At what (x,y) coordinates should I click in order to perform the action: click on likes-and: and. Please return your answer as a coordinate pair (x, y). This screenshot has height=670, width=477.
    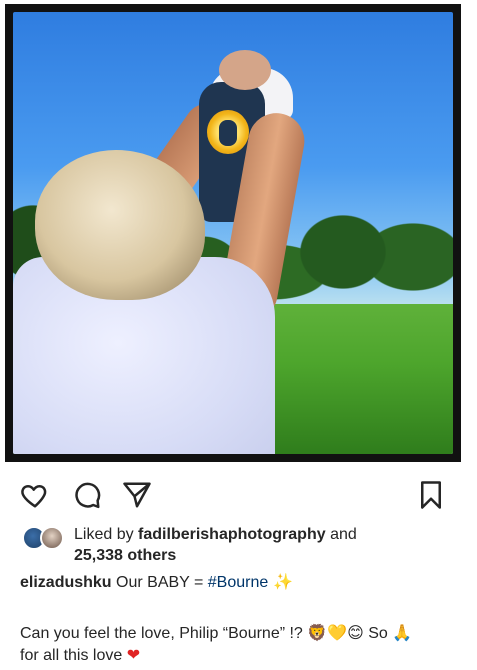
    Looking at the image, I should click on (341, 534).